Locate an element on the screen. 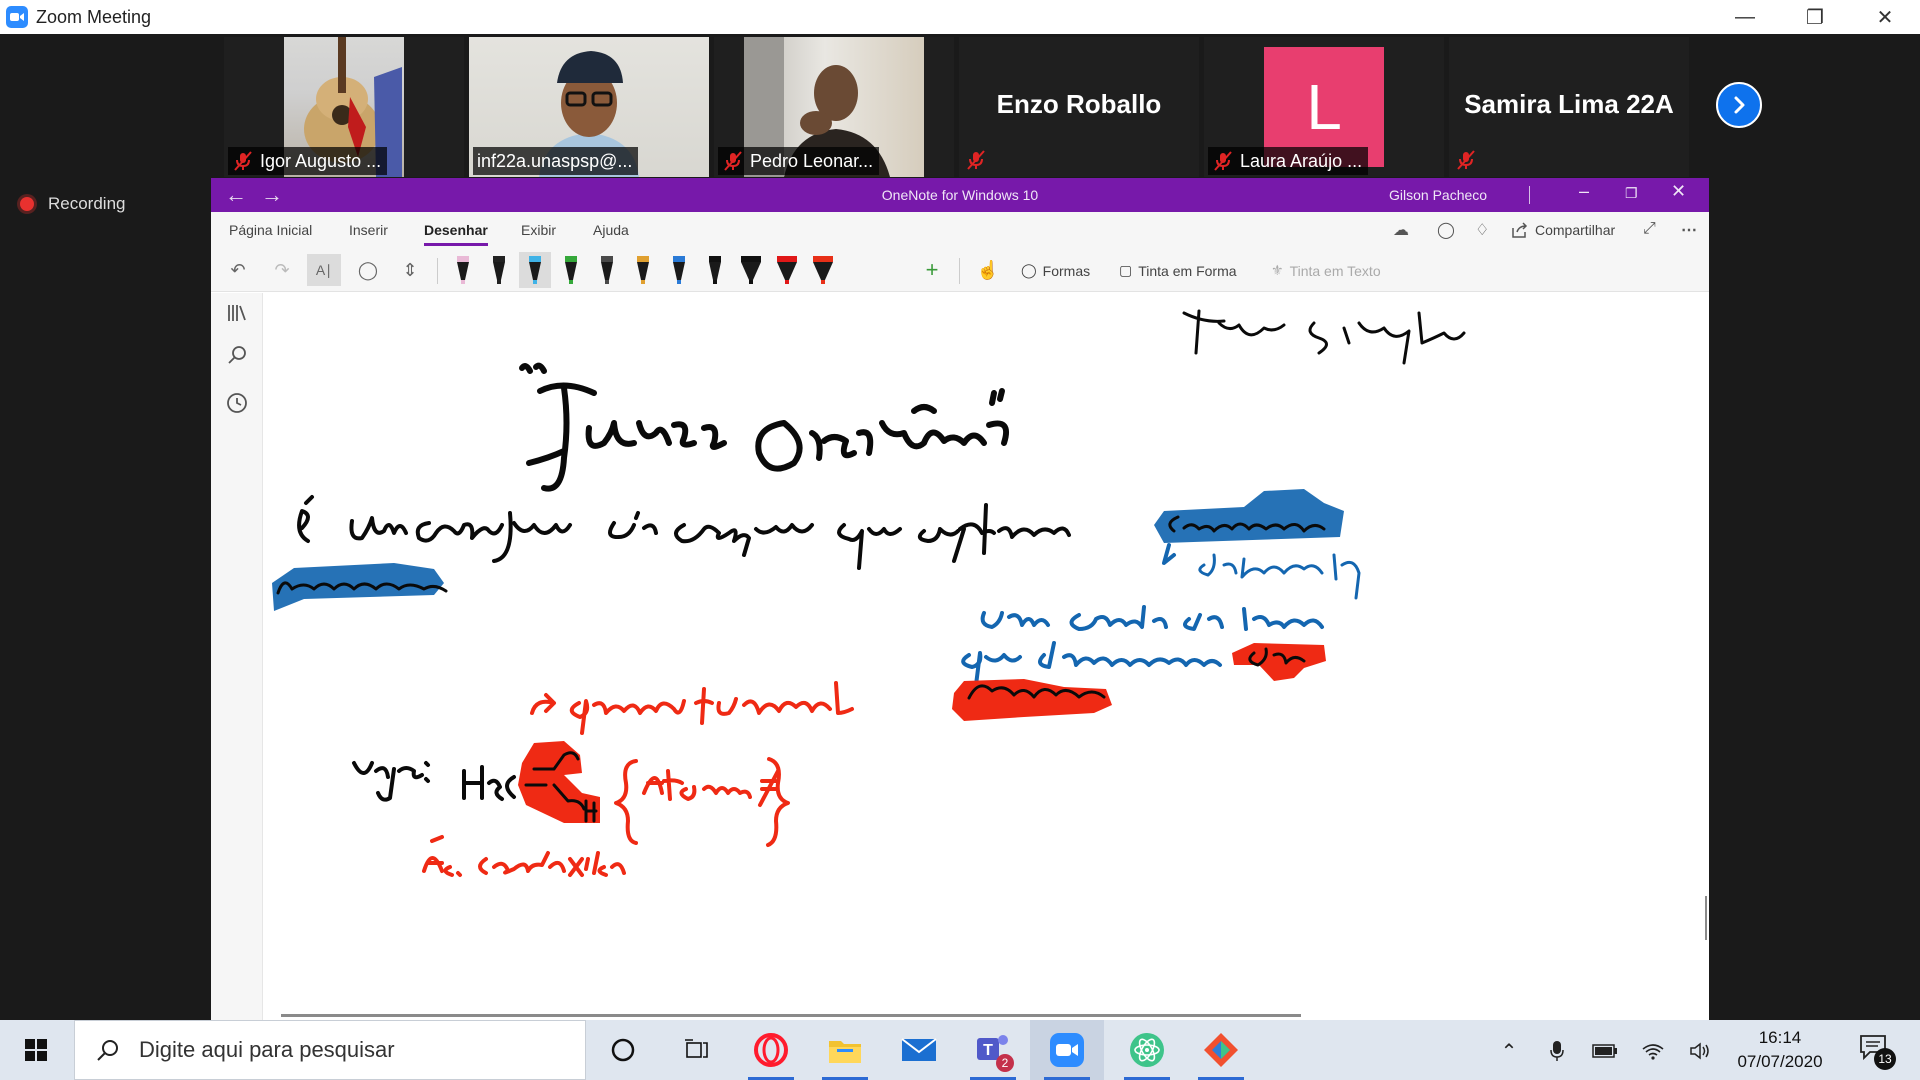 This screenshot has width=1920, height=1080. ink-to-shape-button: ▢ Tinta em Forma is located at coordinates (1178, 270).